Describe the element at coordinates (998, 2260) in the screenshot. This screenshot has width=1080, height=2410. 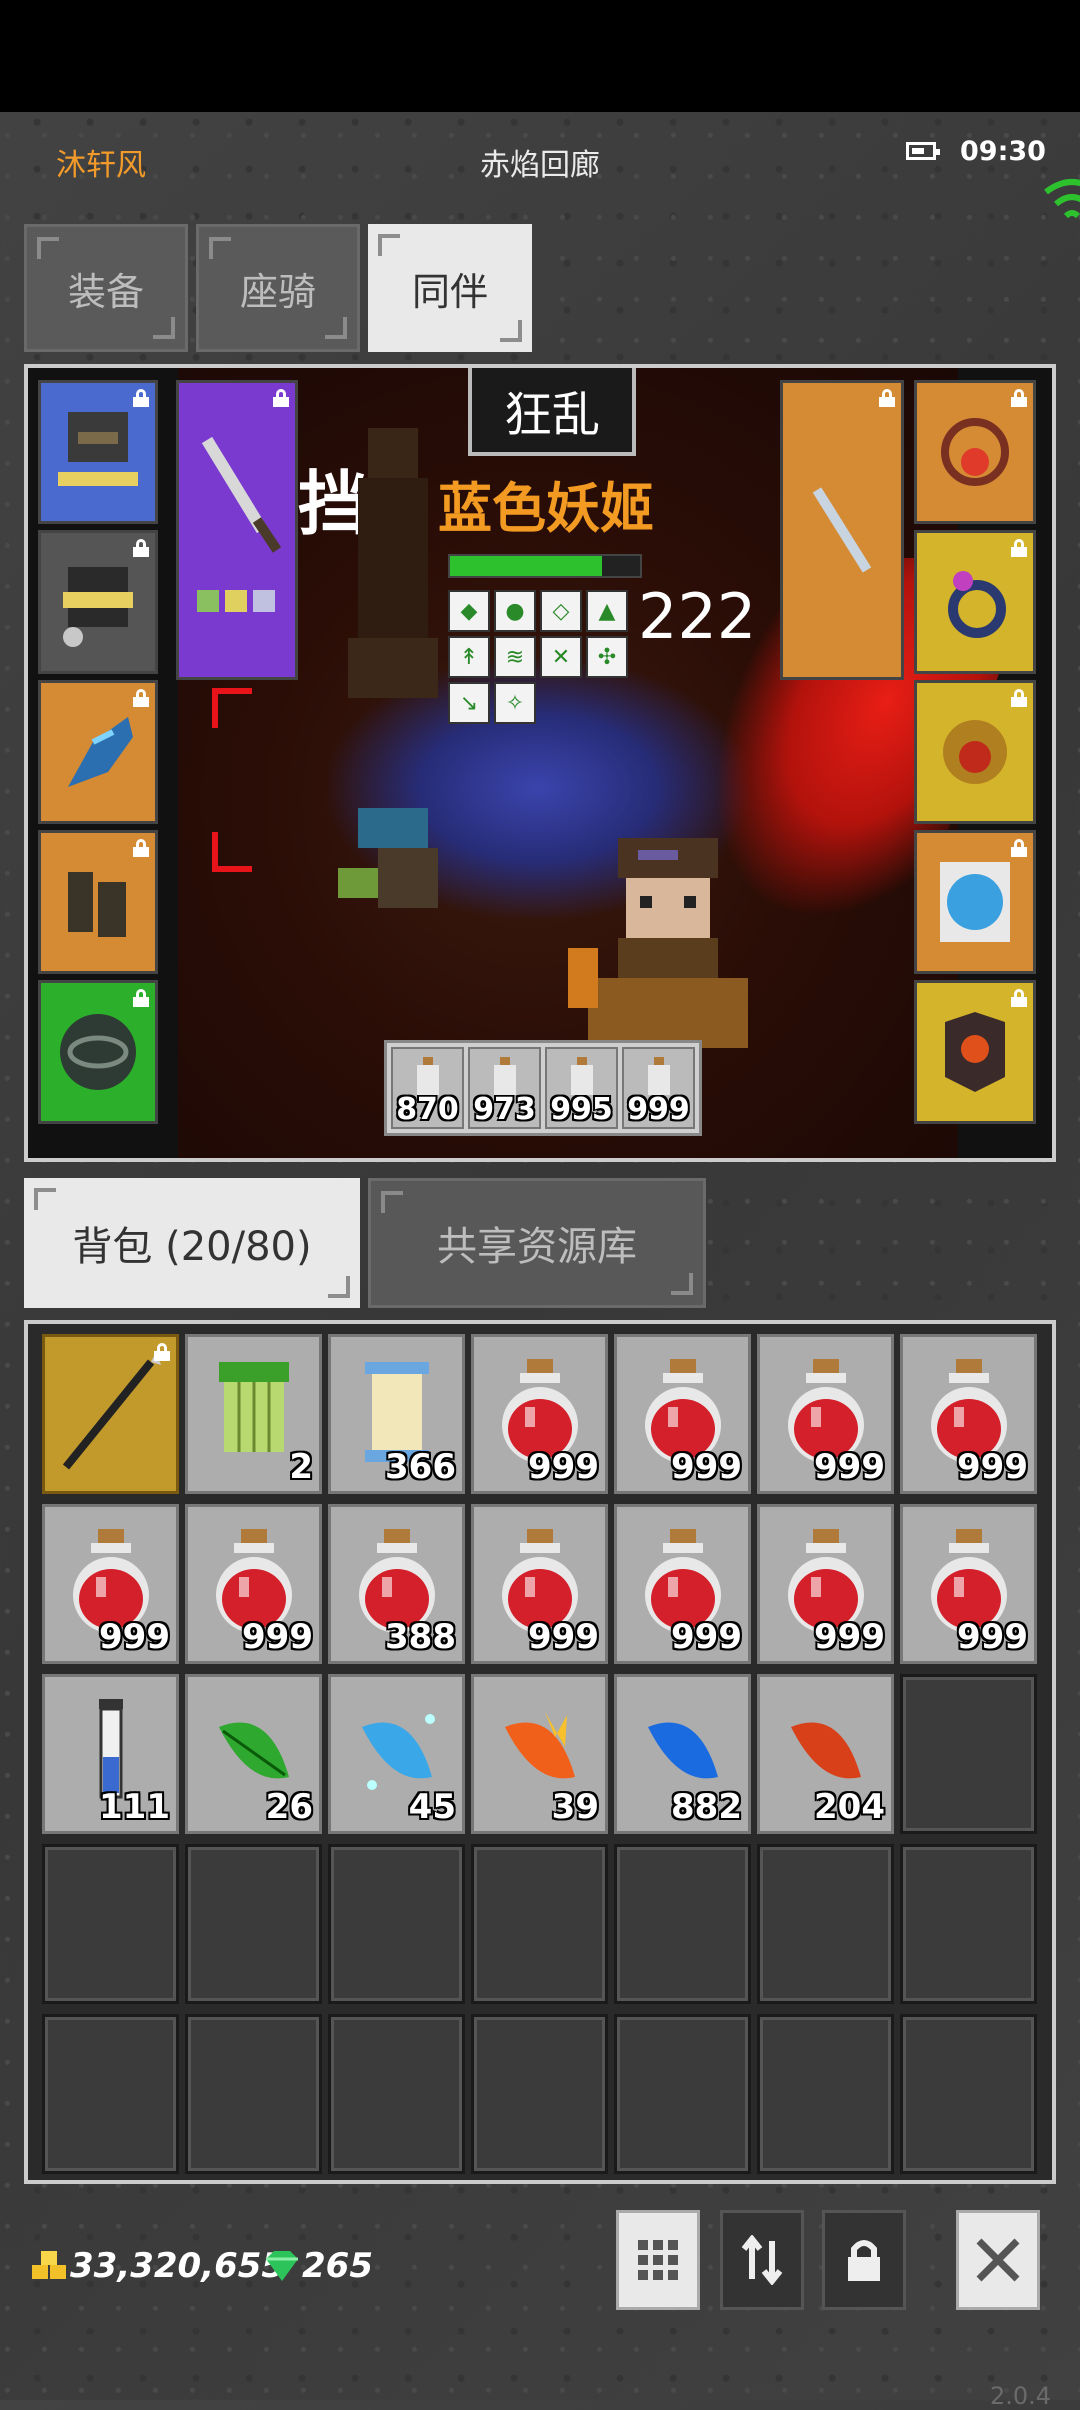
I see `close-button` at that location.